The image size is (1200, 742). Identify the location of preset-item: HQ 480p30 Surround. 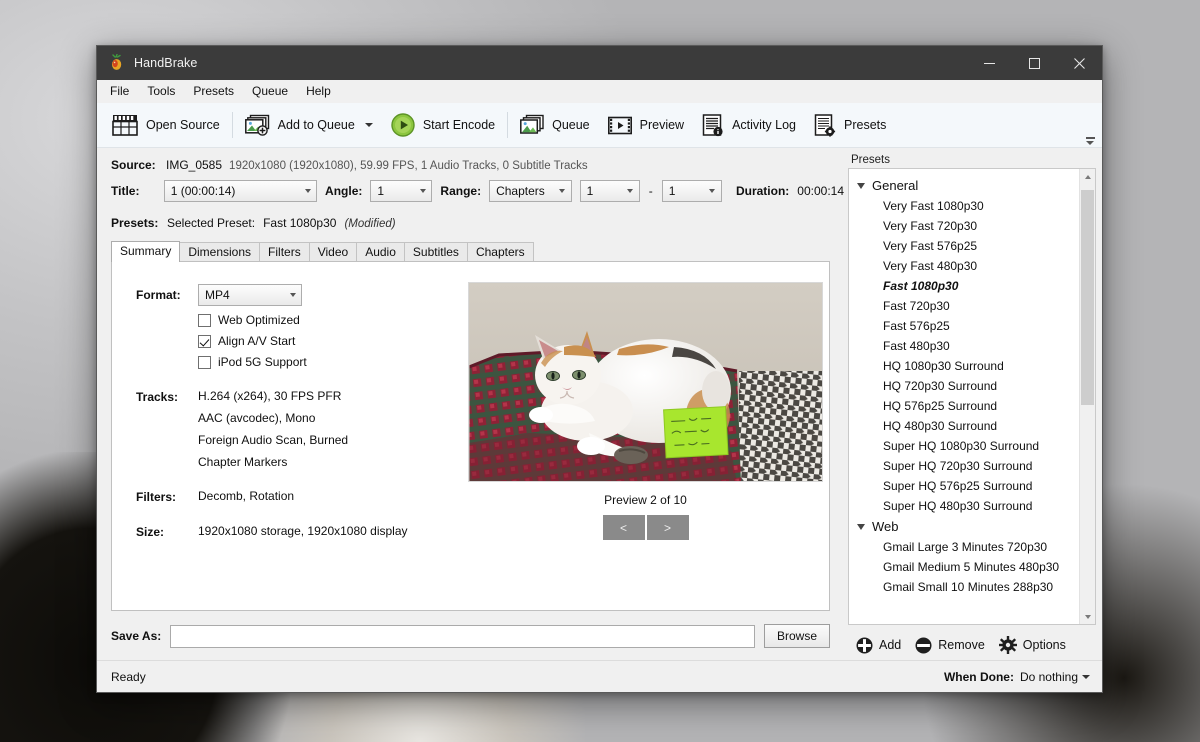
(964, 426).